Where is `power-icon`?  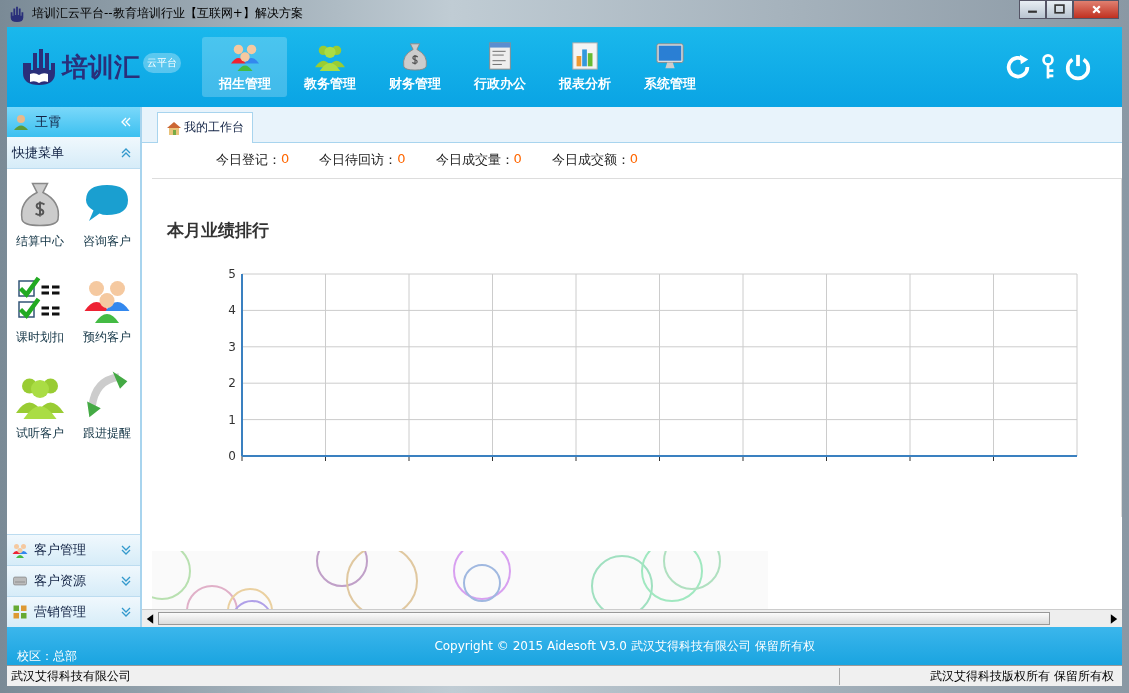 power-icon is located at coordinates (1078, 67).